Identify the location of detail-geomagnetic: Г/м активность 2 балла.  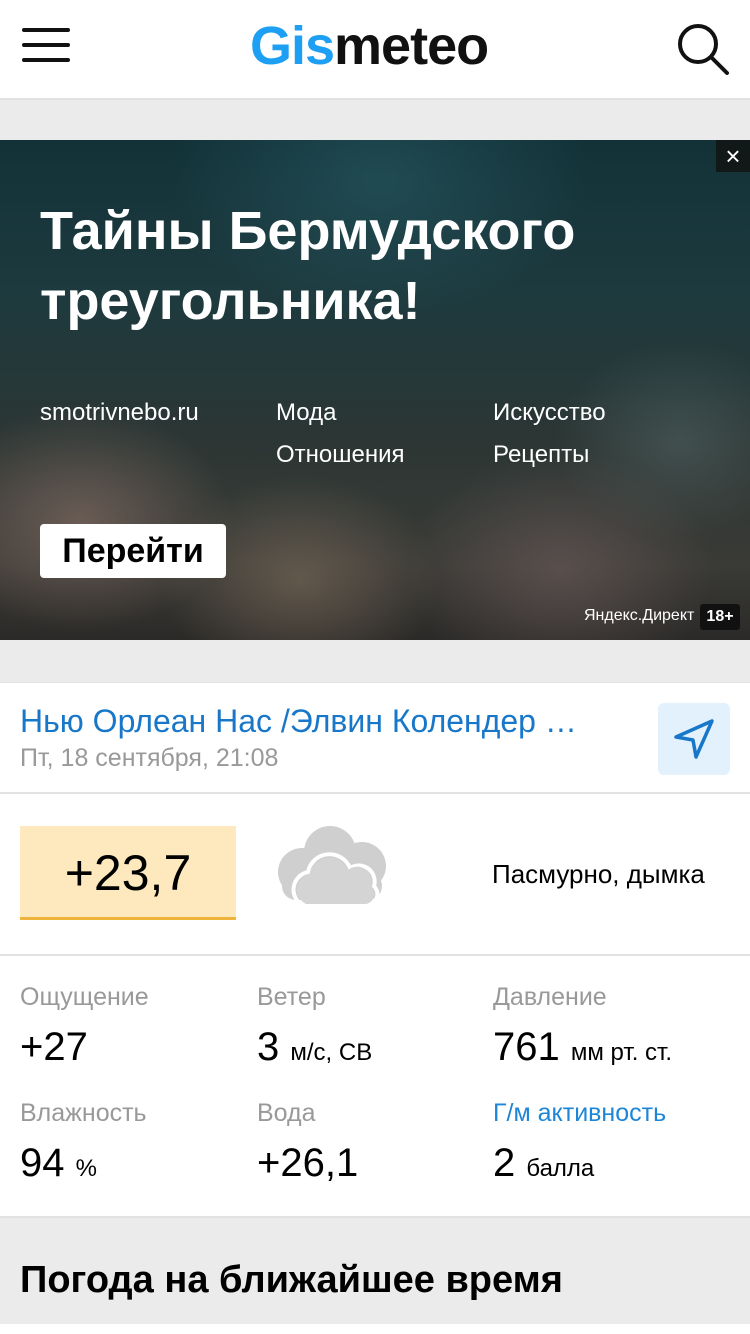
(608, 1145).